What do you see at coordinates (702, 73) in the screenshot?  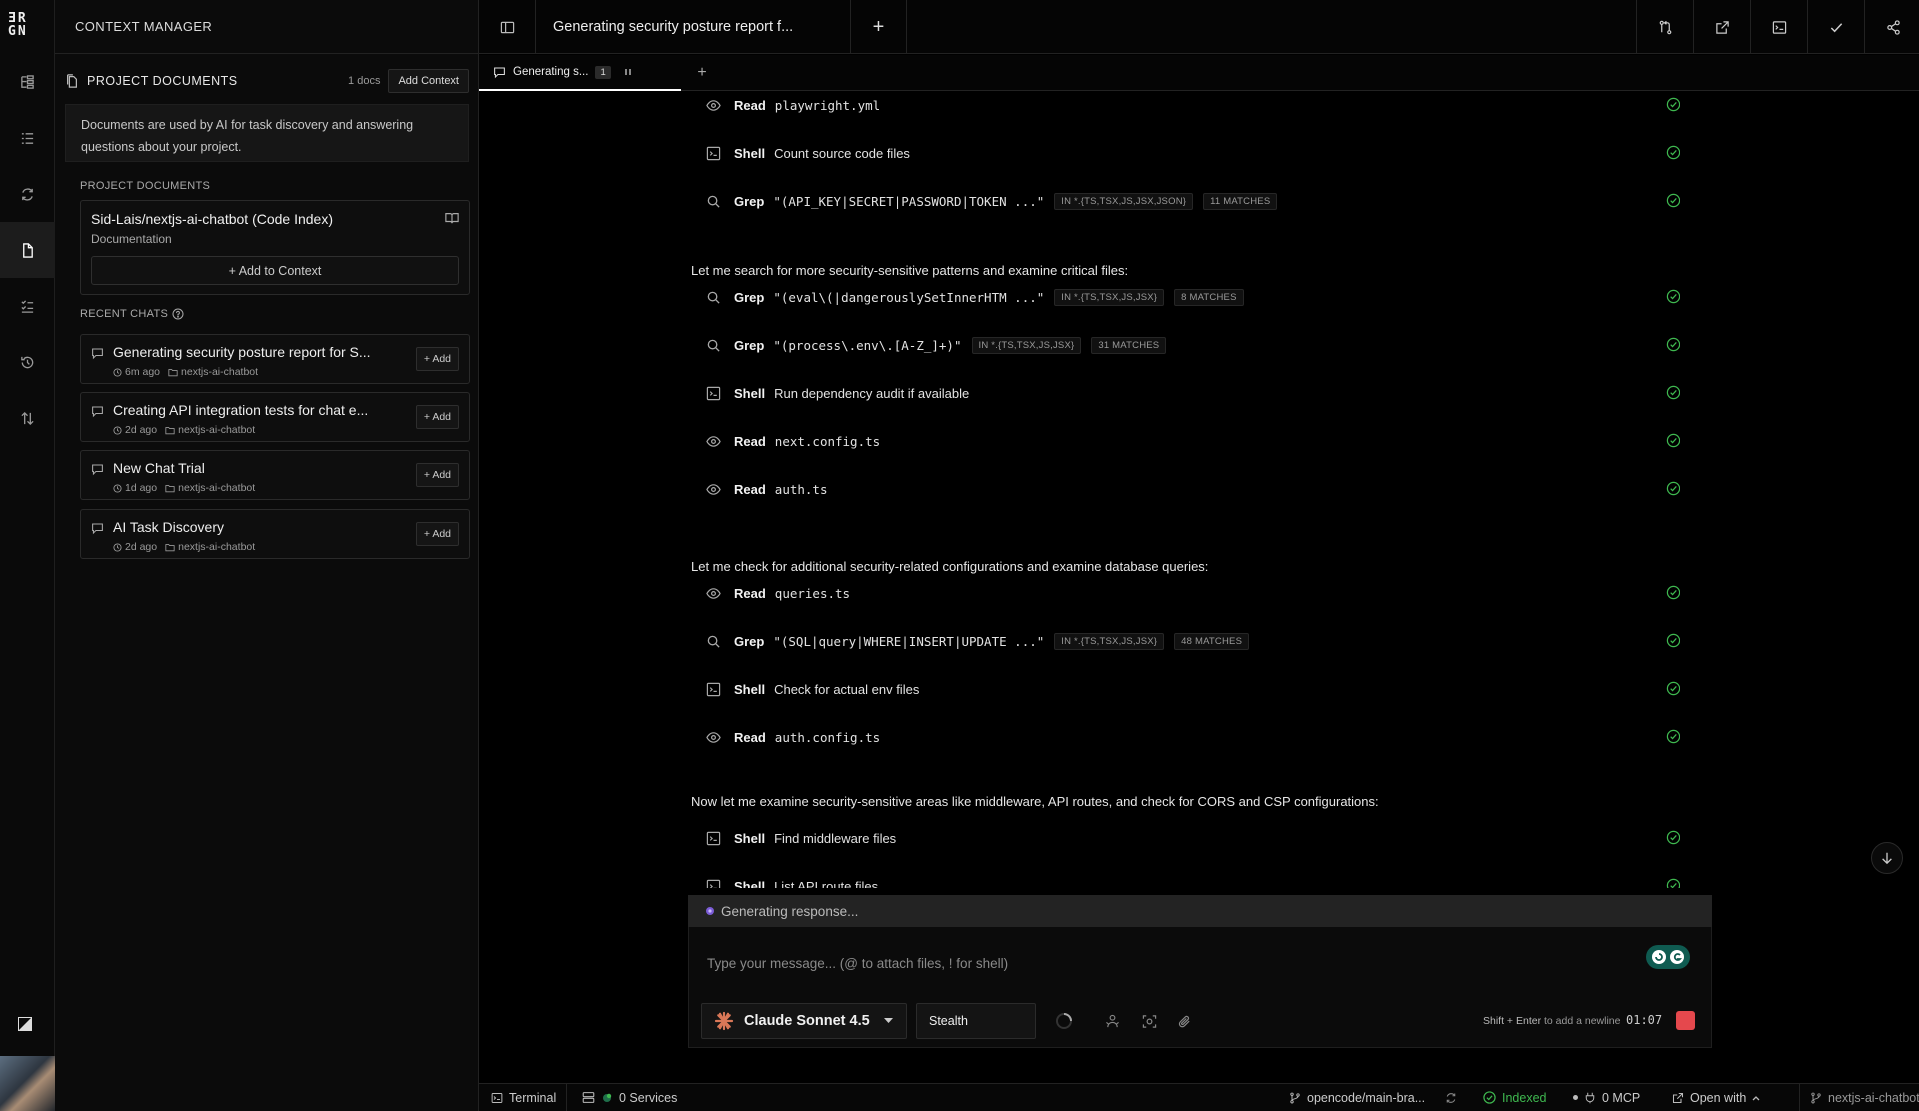 I see `add-tab-button: +` at bounding box center [702, 73].